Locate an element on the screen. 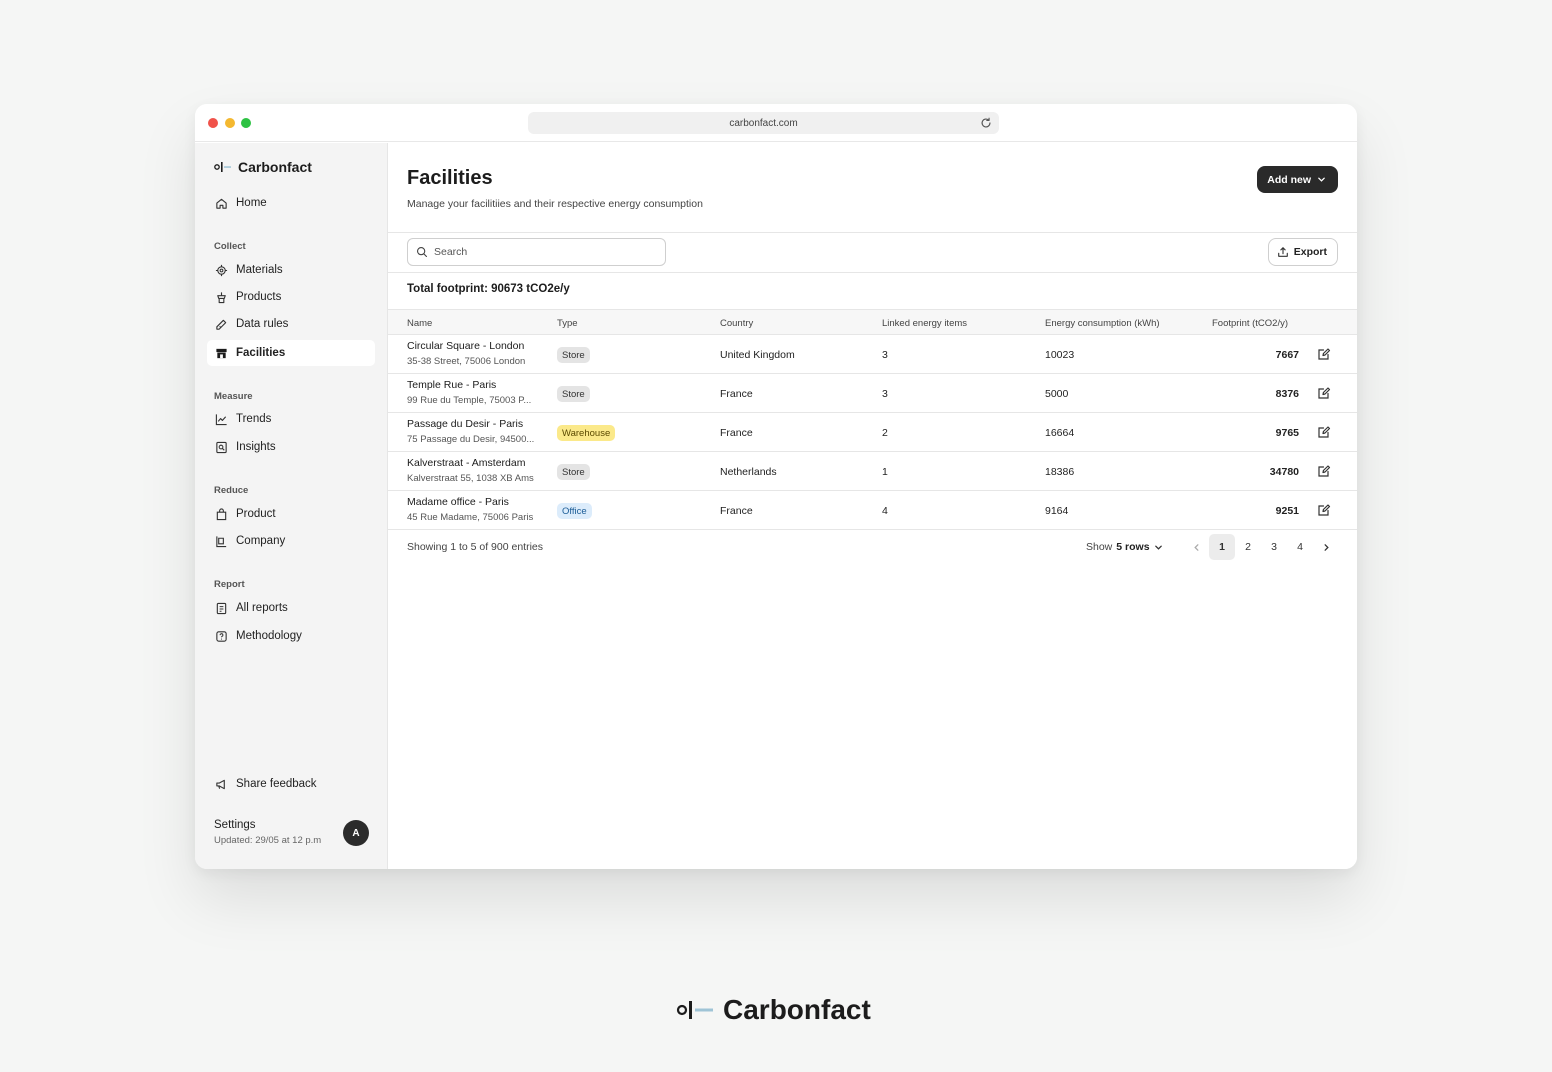  sidebar-item-methodology: Methodology is located at coordinates (291, 636).